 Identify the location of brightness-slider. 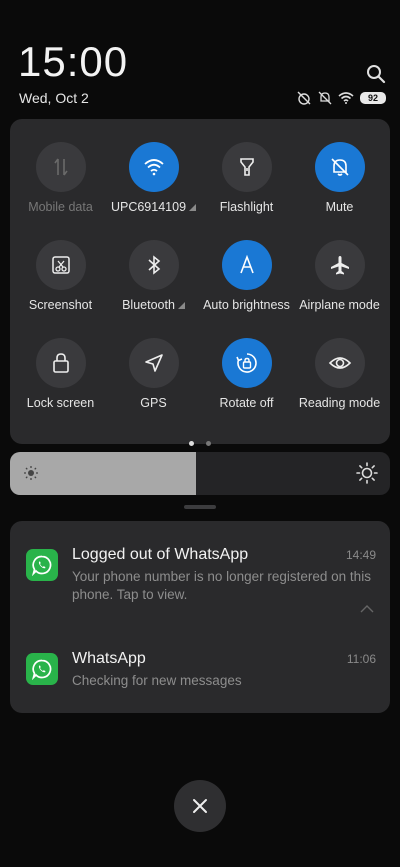
(200, 473).